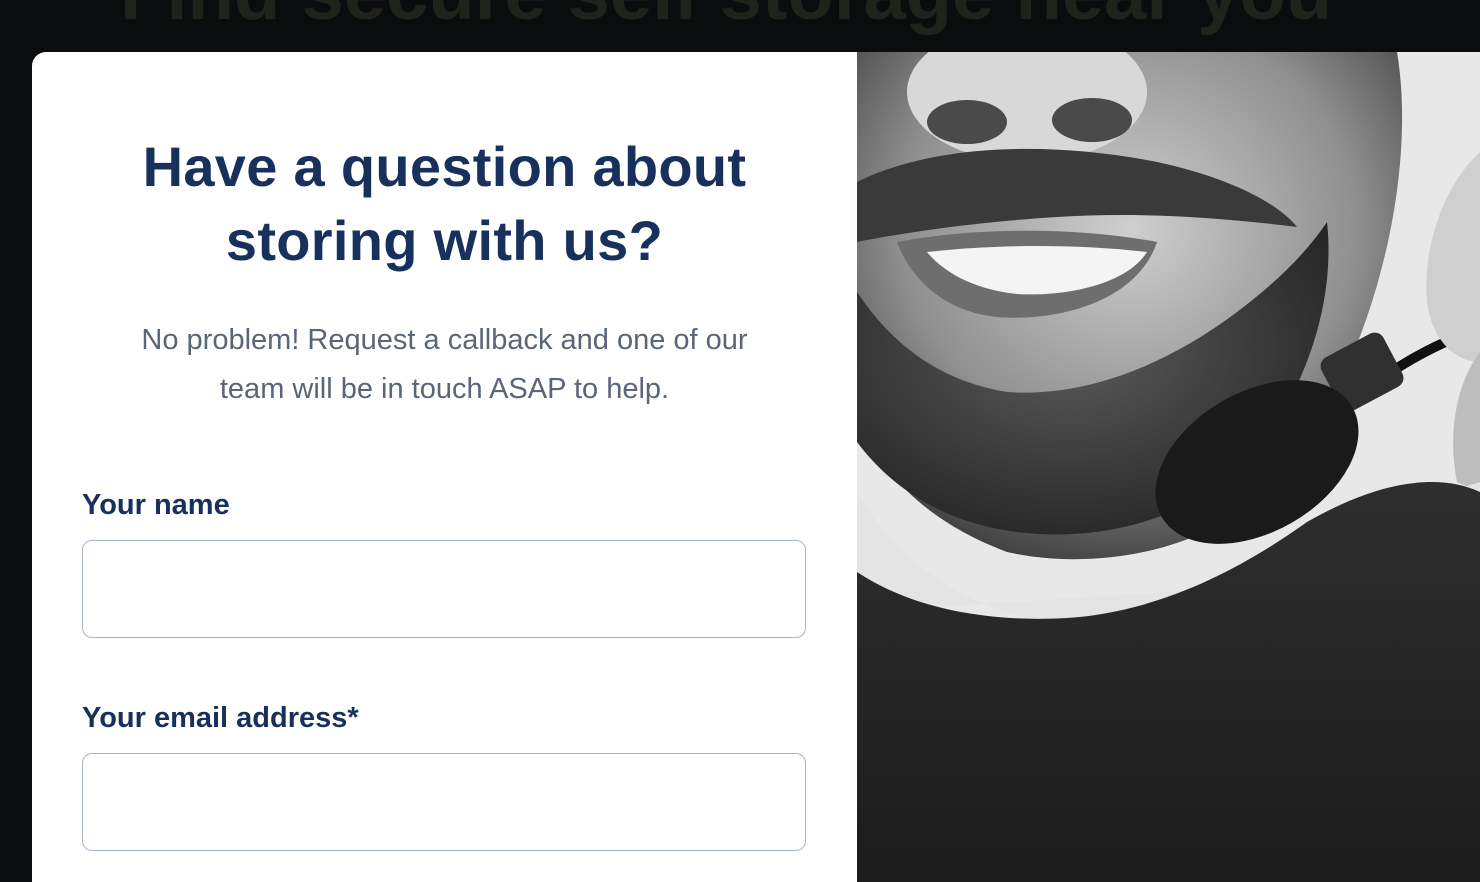 Image resolution: width=1480 pixels, height=882 pixels. I want to click on email-field-group: Your email address*, so click(444, 776).